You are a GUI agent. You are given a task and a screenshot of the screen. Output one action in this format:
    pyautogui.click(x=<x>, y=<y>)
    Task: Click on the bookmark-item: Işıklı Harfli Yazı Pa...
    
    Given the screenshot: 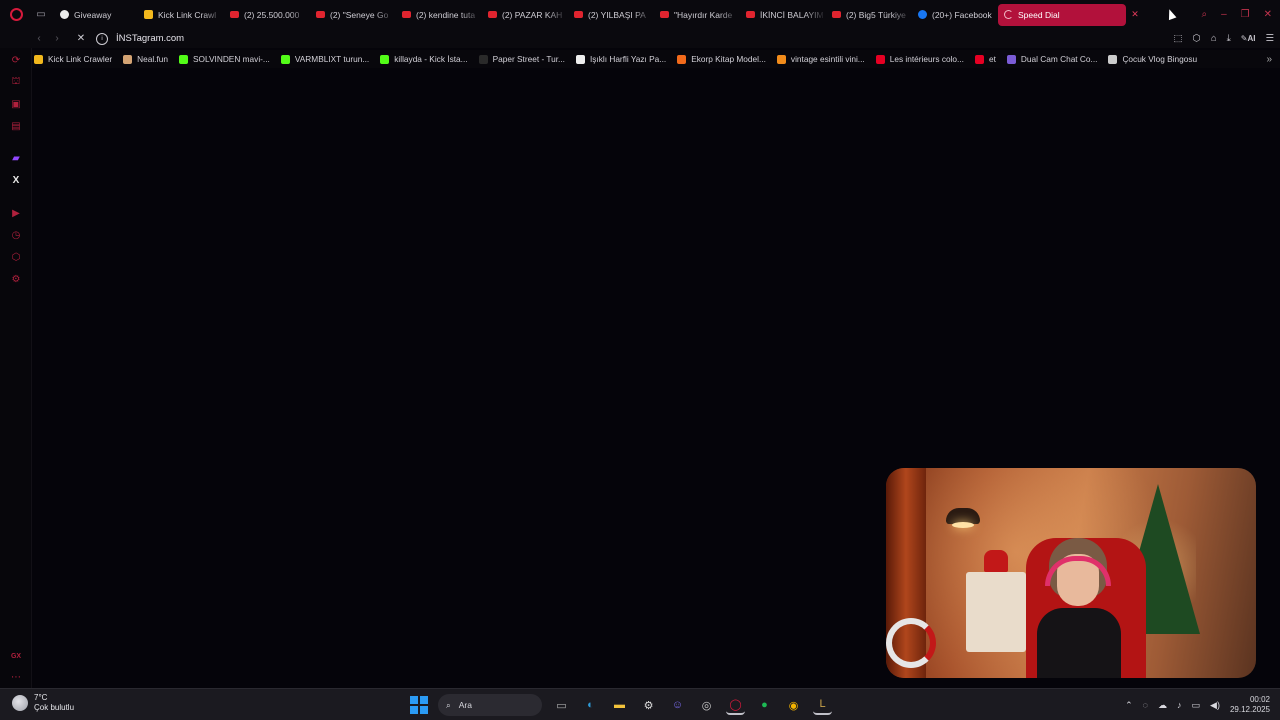 What is the action you would take?
    pyautogui.click(x=621, y=59)
    